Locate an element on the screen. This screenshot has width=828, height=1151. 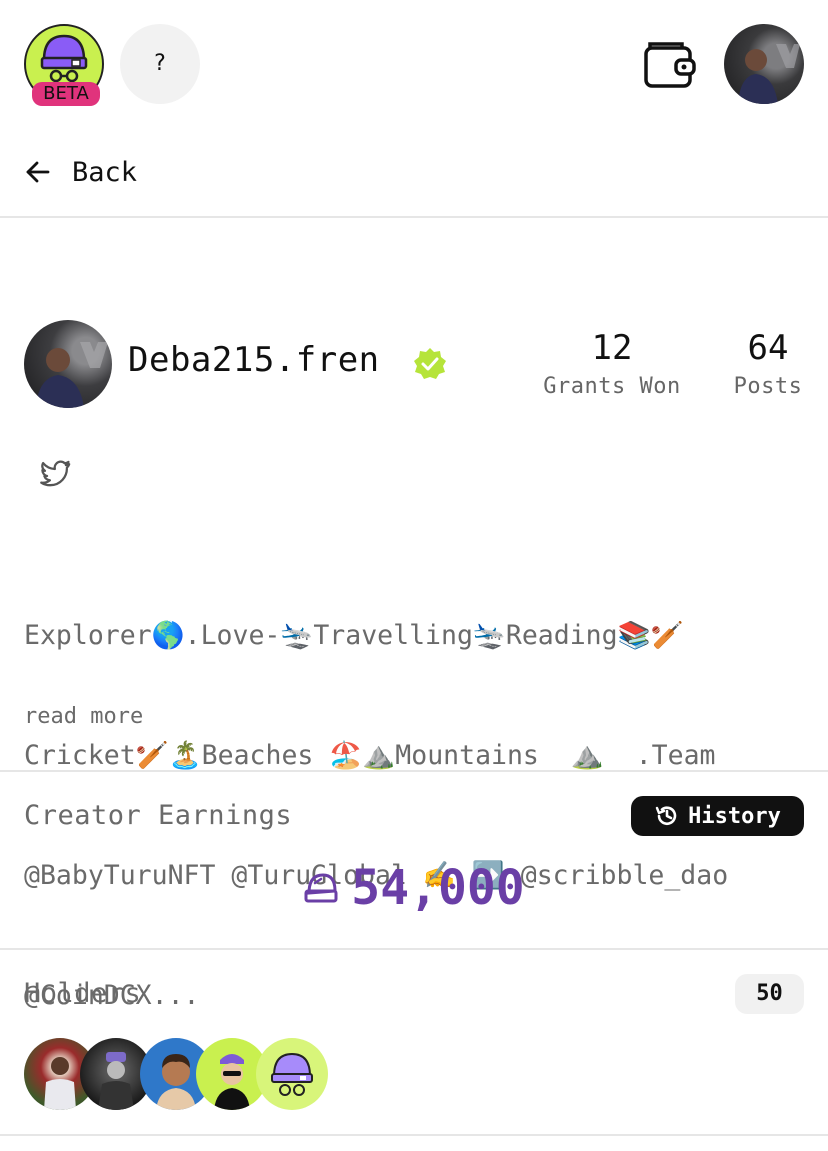
holder-avatar is located at coordinates (292, 1074).